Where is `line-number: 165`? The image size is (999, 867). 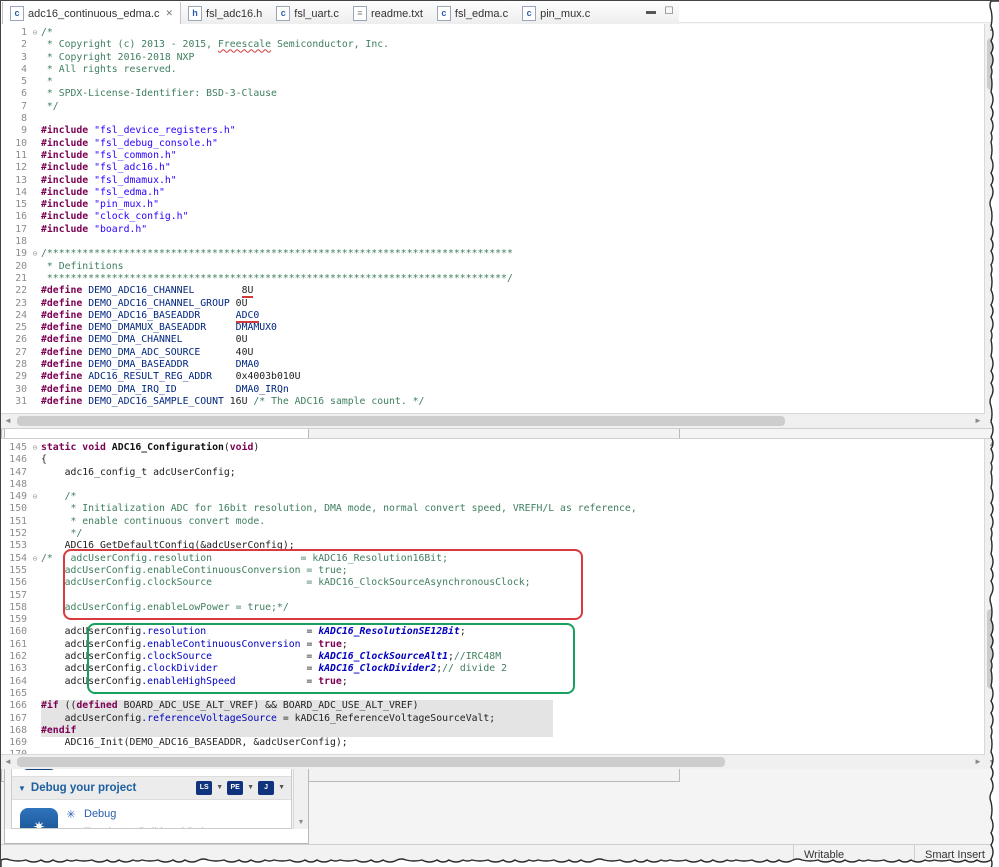 line-number: 165 is located at coordinates (18, 693).